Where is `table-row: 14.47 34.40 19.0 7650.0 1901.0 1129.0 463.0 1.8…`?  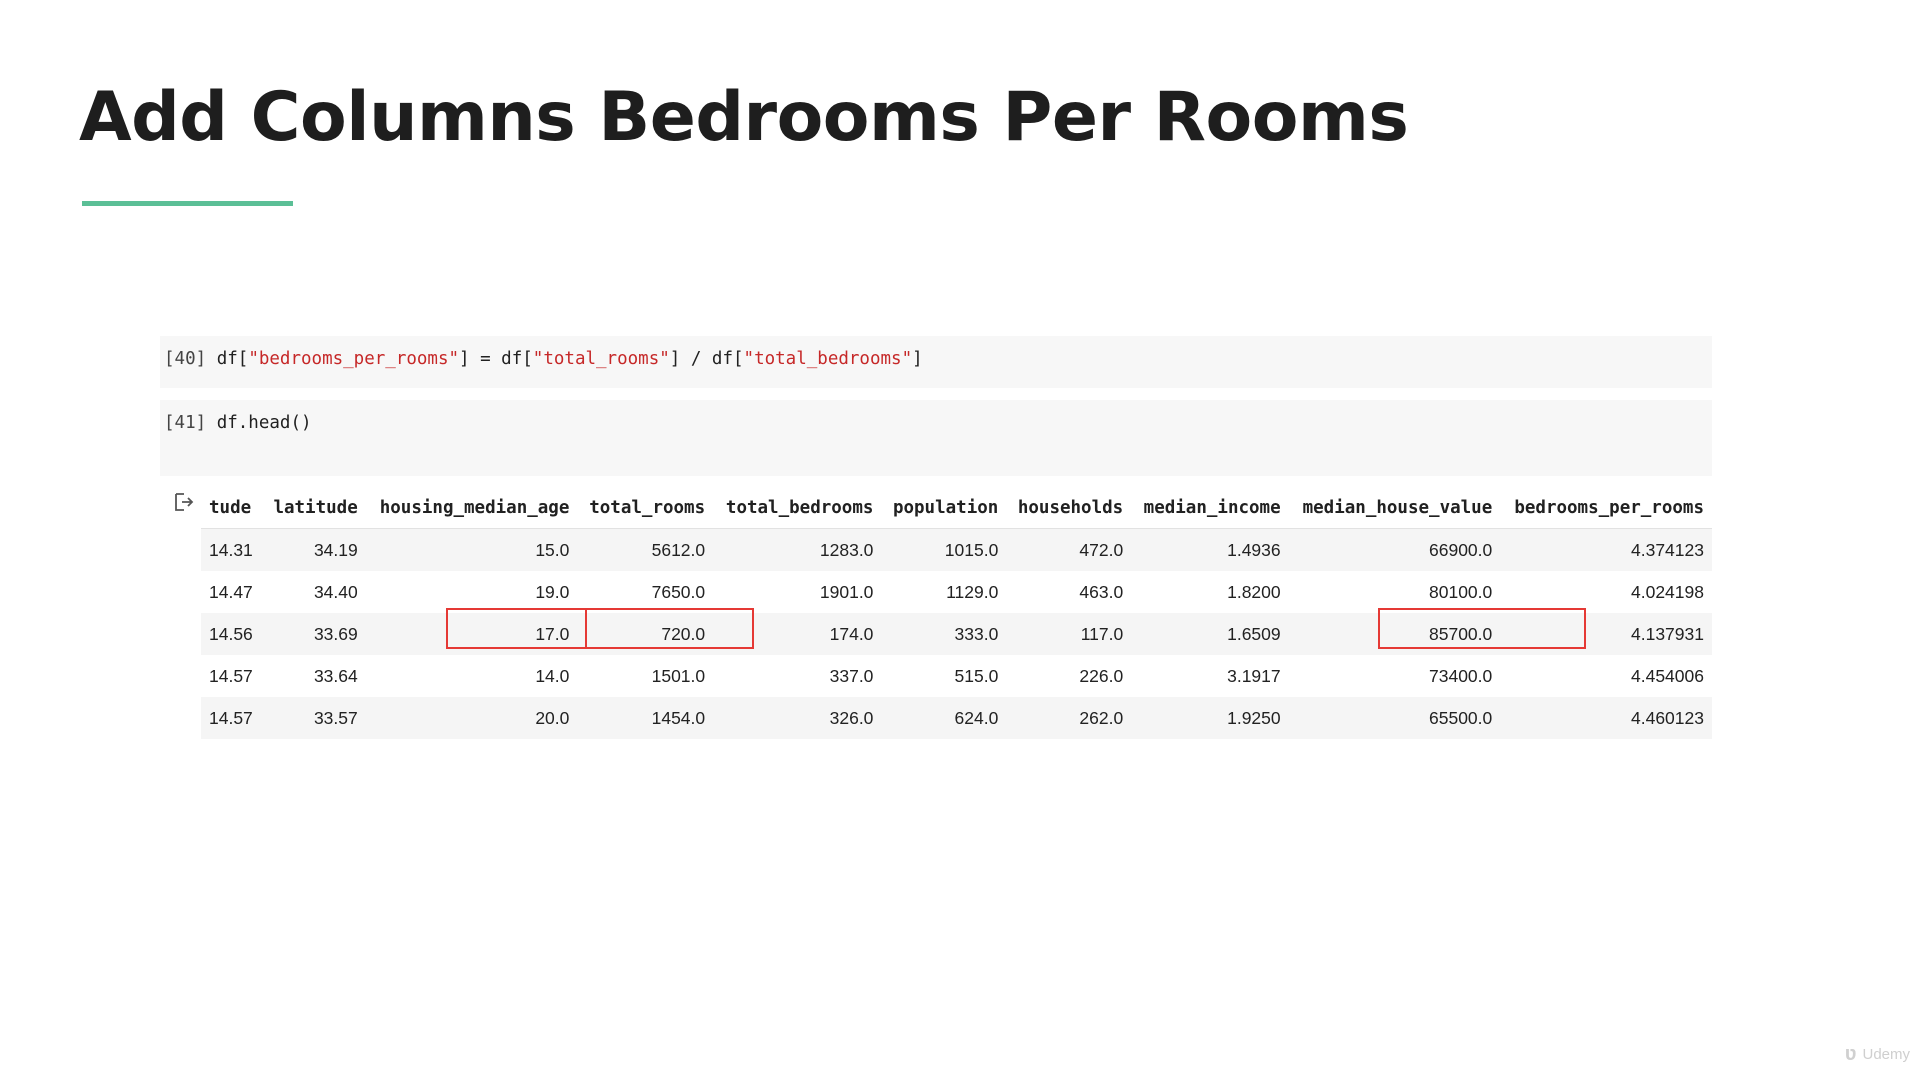
table-row: 14.47 34.40 19.0 7650.0 1901.0 1129.0 463.0 1.8… is located at coordinates (956, 592).